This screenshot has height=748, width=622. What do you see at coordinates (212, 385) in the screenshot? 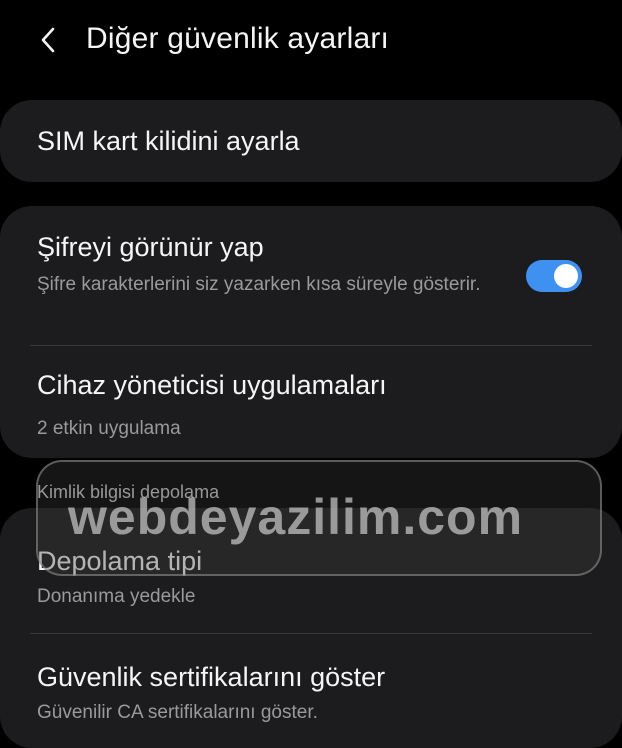
I see `device-admin-title: Cihaz yöneticisi uygulamaları` at bounding box center [212, 385].